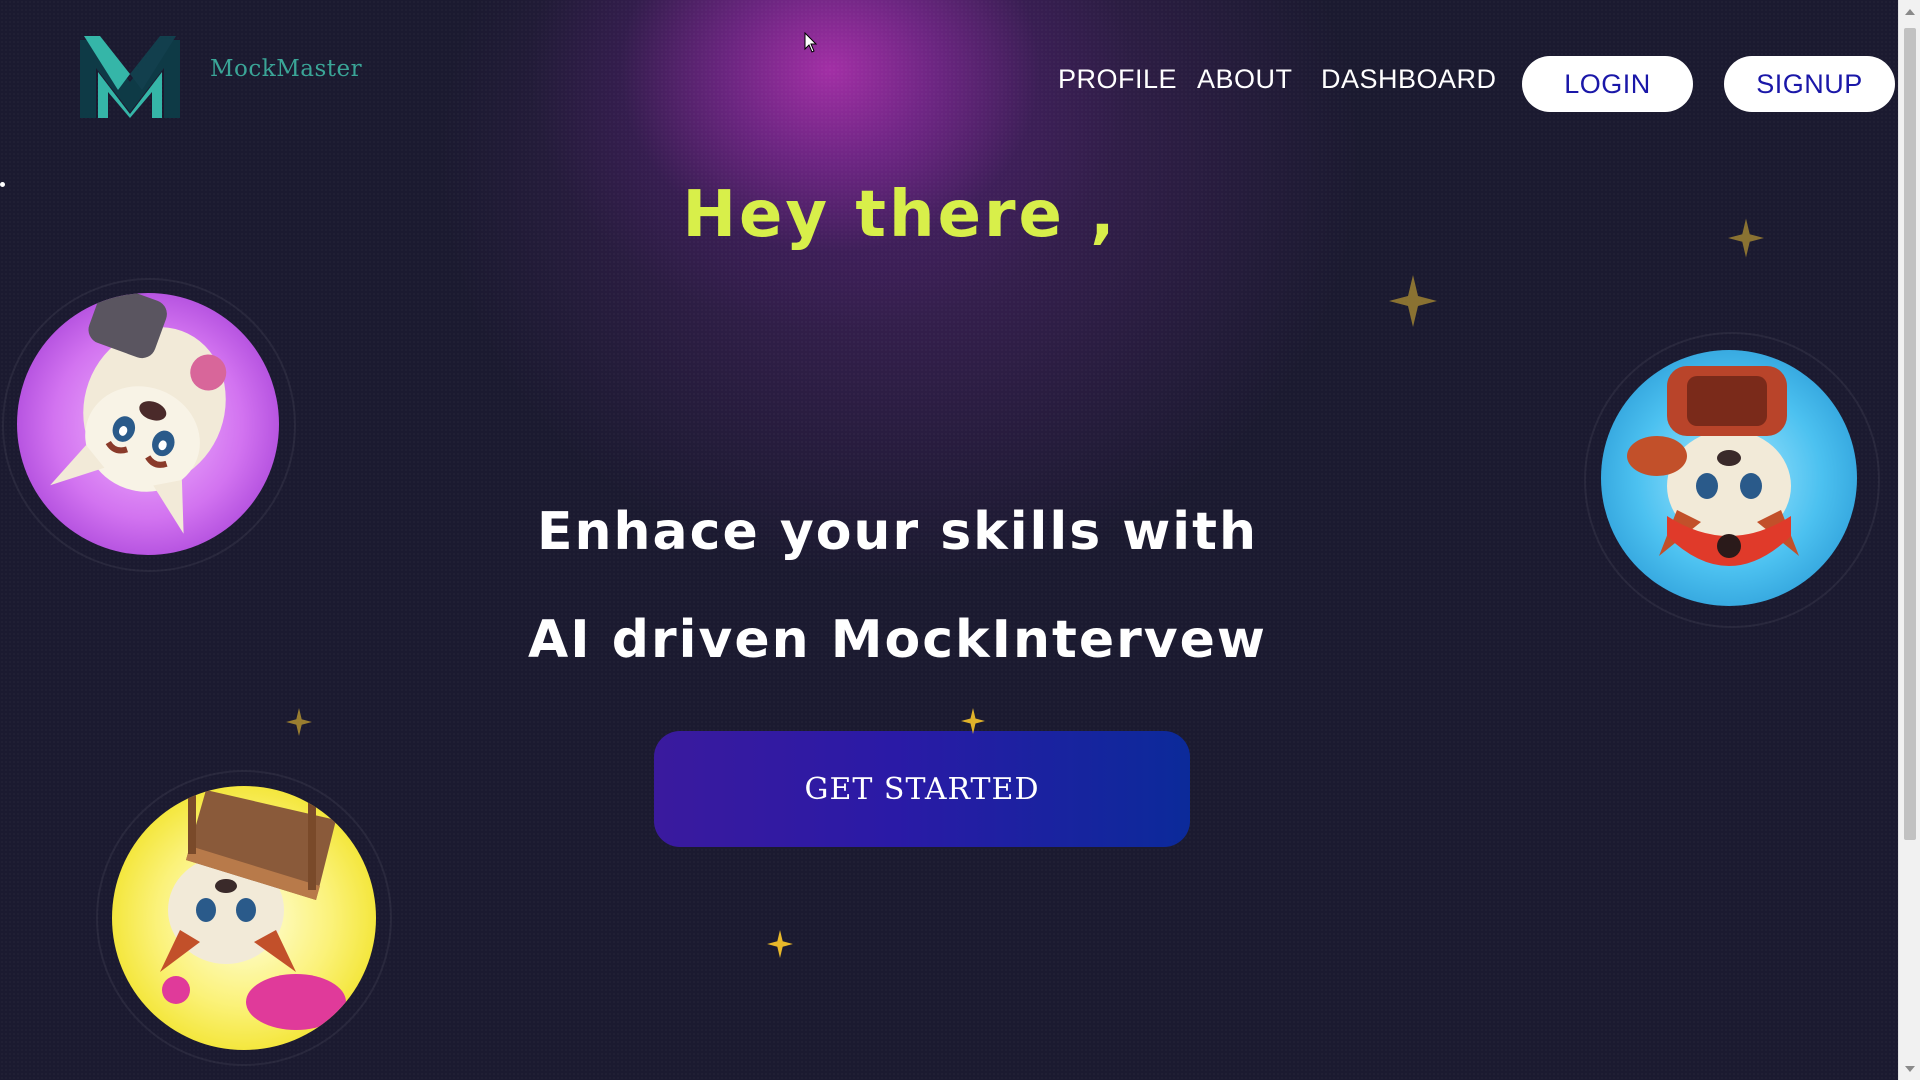  Describe the element at coordinates (1409, 79) in the screenshot. I see `nav-dashboard-link: DASHBOARD` at that location.